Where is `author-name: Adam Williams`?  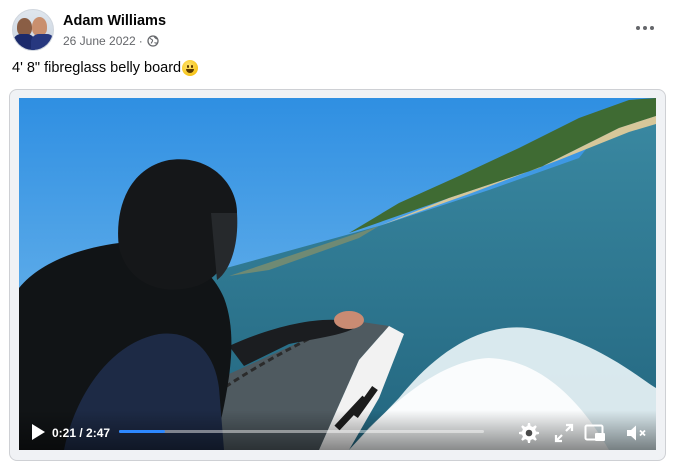 author-name: Adam Williams is located at coordinates (114, 21).